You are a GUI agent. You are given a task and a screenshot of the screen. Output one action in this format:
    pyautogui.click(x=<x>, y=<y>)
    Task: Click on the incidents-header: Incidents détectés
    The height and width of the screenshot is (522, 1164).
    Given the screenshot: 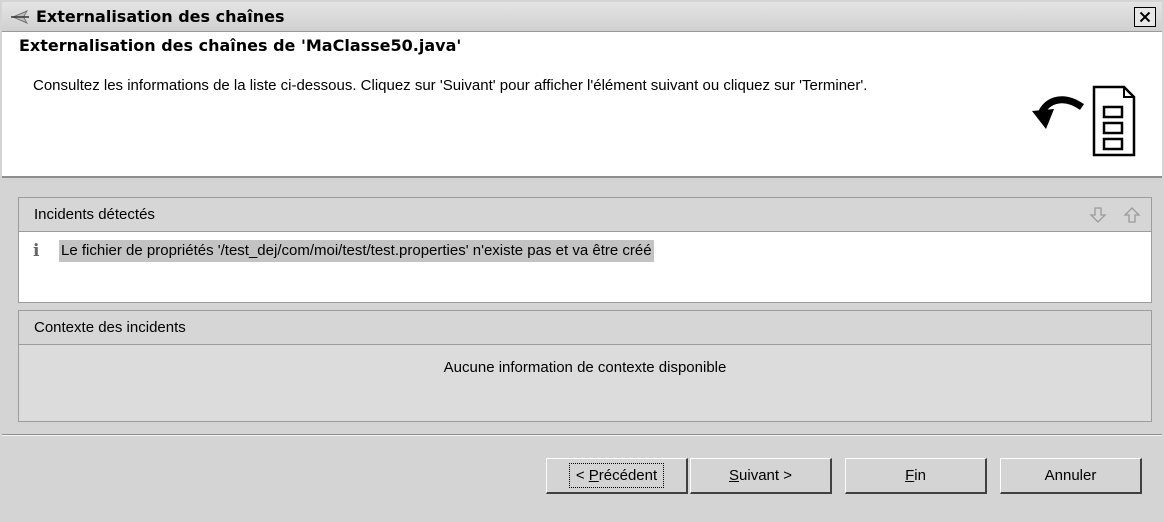 What is the action you would take?
    pyautogui.click(x=585, y=215)
    